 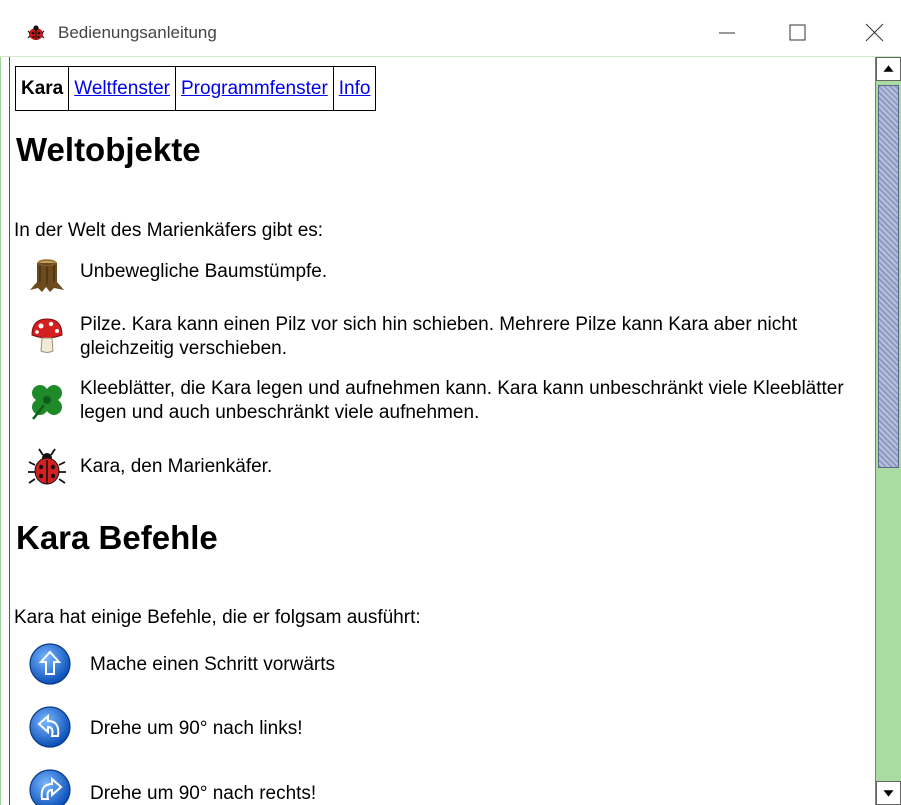 I want to click on world-object-text: Unbewegliche Baumstümpfe., so click(x=204, y=271).